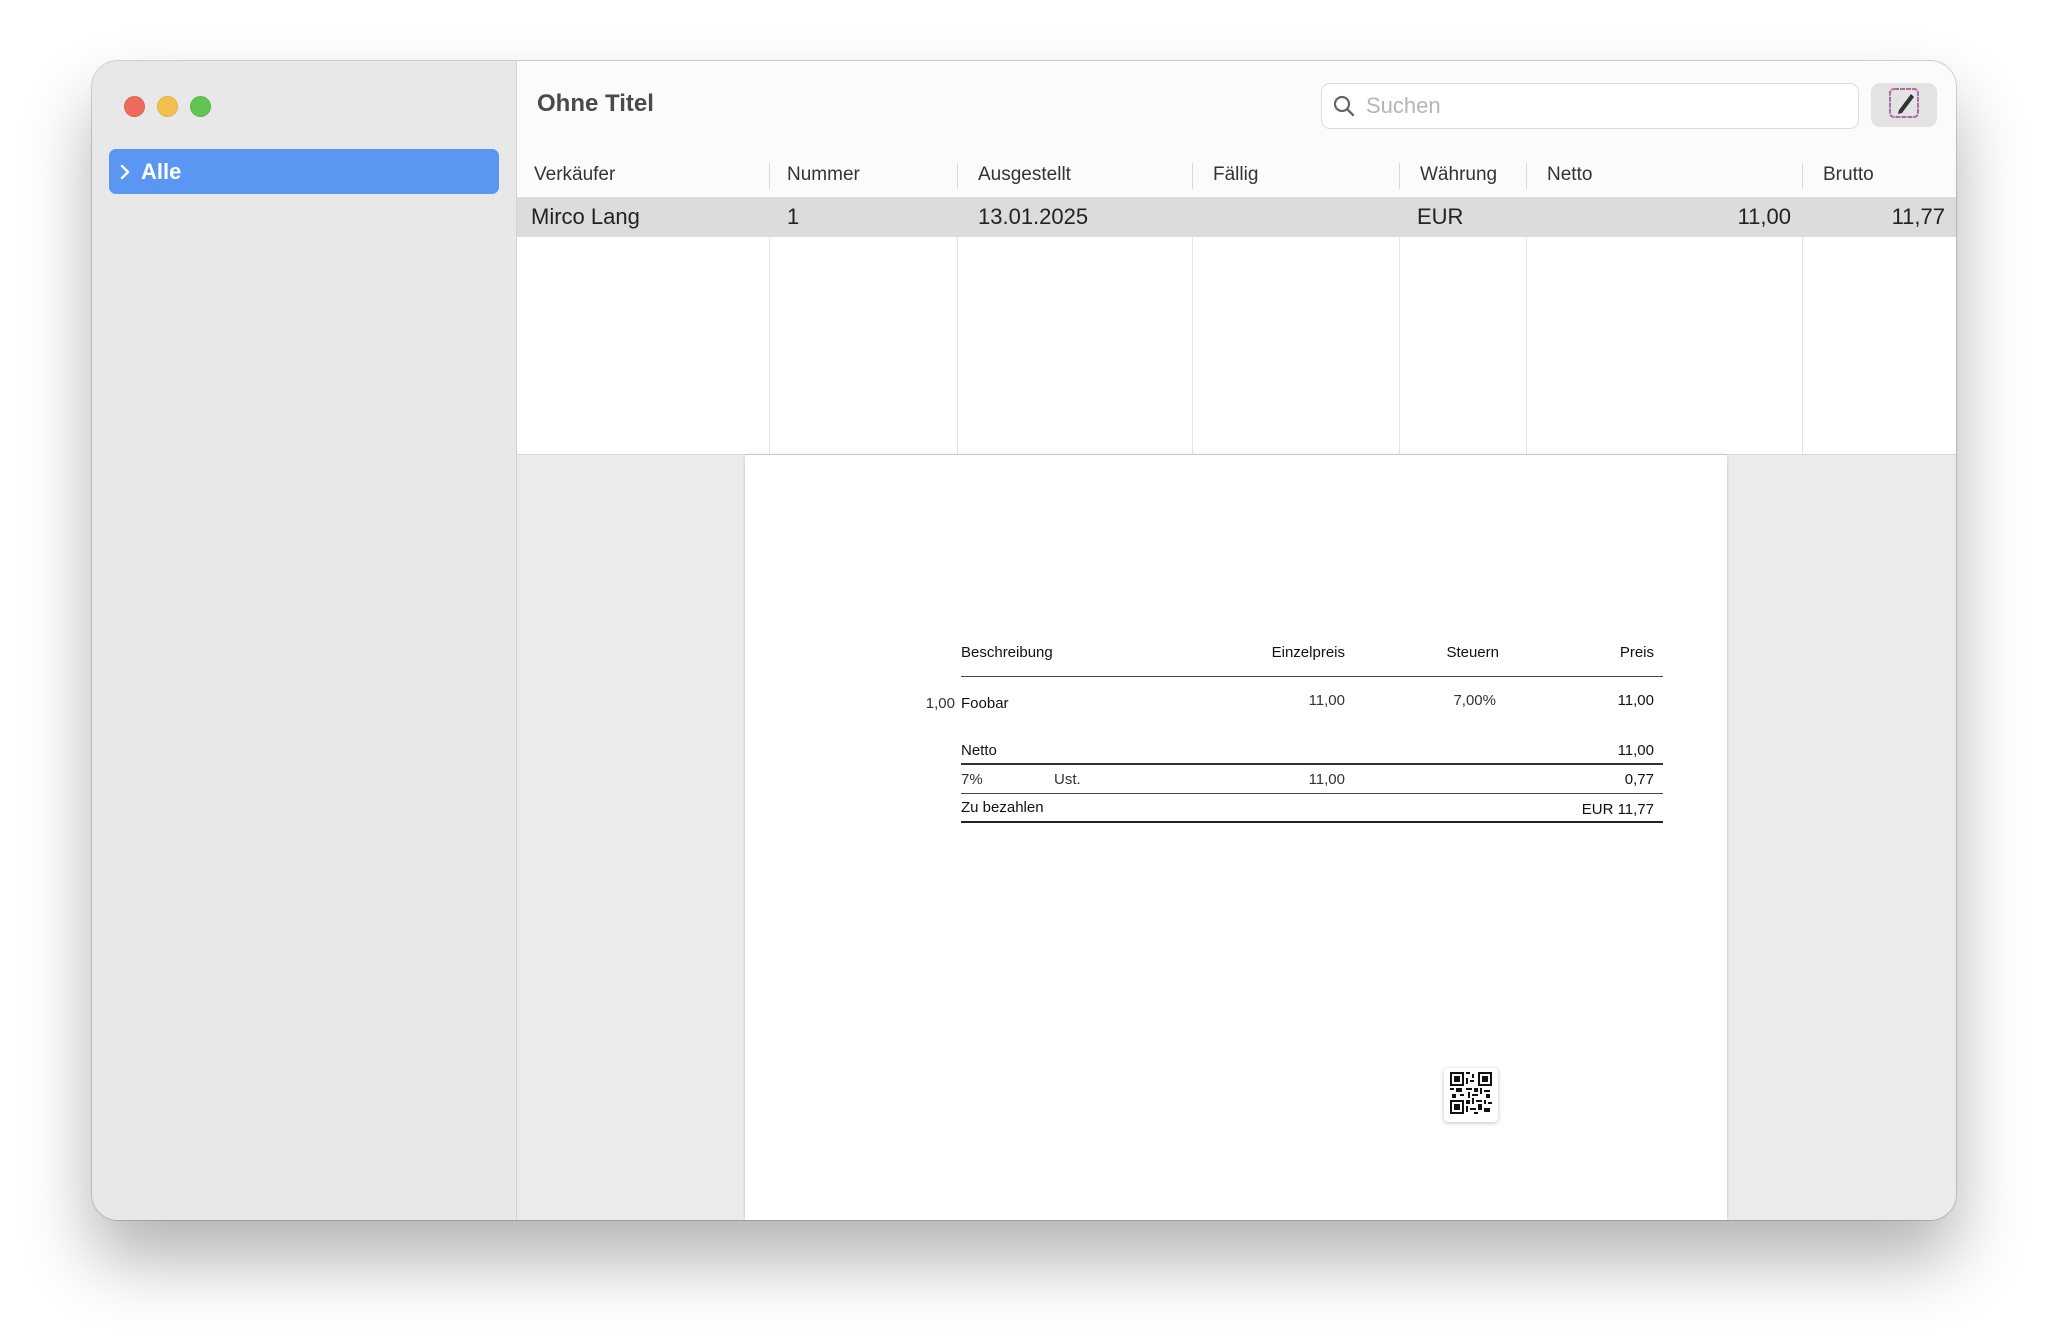 The width and height of the screenshot is (2048, 1341). What do you see at coordinates (1296, 174) in the screenshot?
I see `column-header-faellig: Fällig` at bounding box center [1296, 174].